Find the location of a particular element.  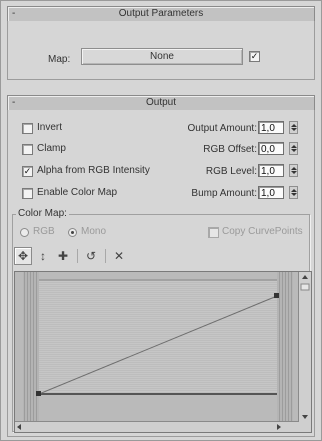

rgb-radio-label: RGB is located at coordinates (44, 231).